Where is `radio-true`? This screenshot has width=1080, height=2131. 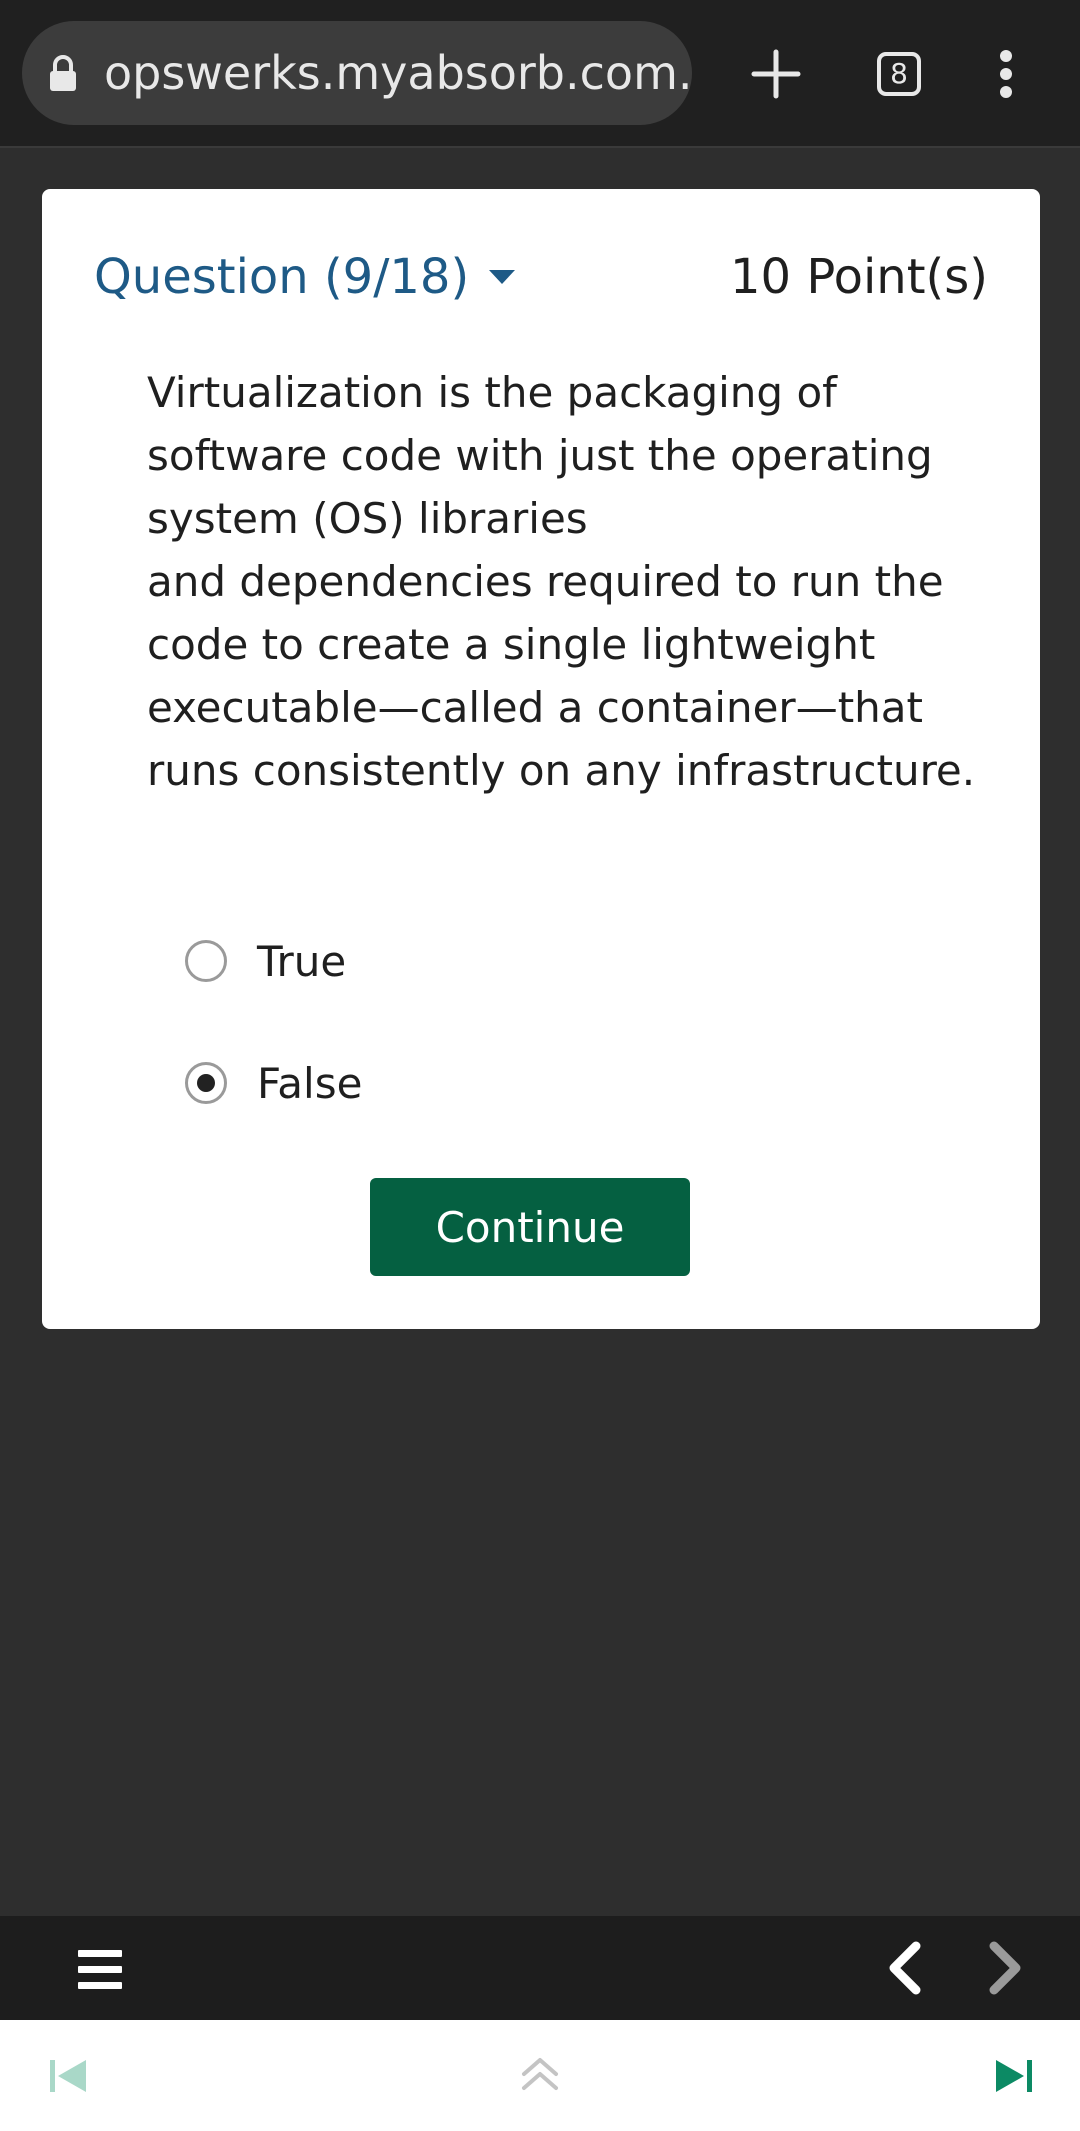
radio-true is located at coordinates (206, 961).